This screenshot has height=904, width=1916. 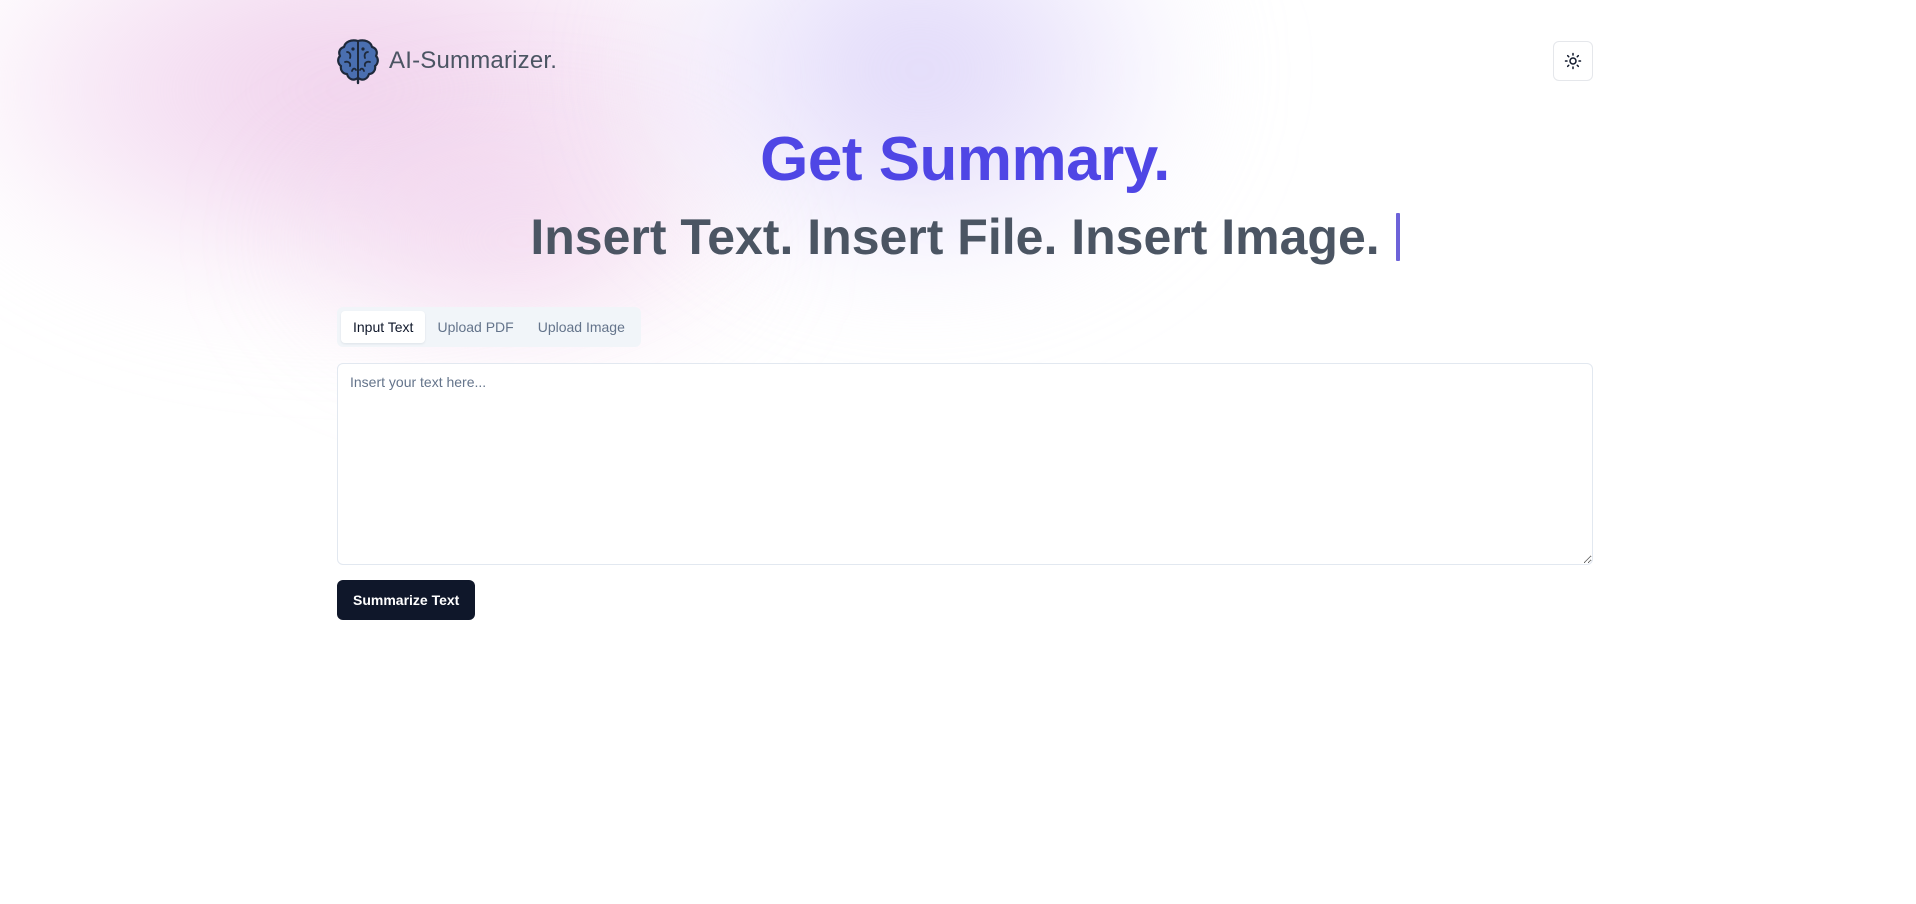 What do you see at coordinates (965, 464) in the screenshot?
I see `text-input-area` at bounding box center [965, 464].